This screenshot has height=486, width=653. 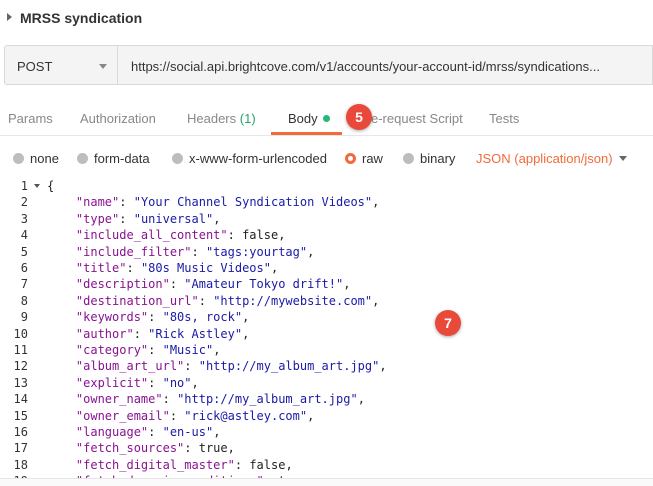 What do you see at coordinates (247, 118) in the screenshot?
I see `headers-count: (1)` at bounding box center [247, 118].